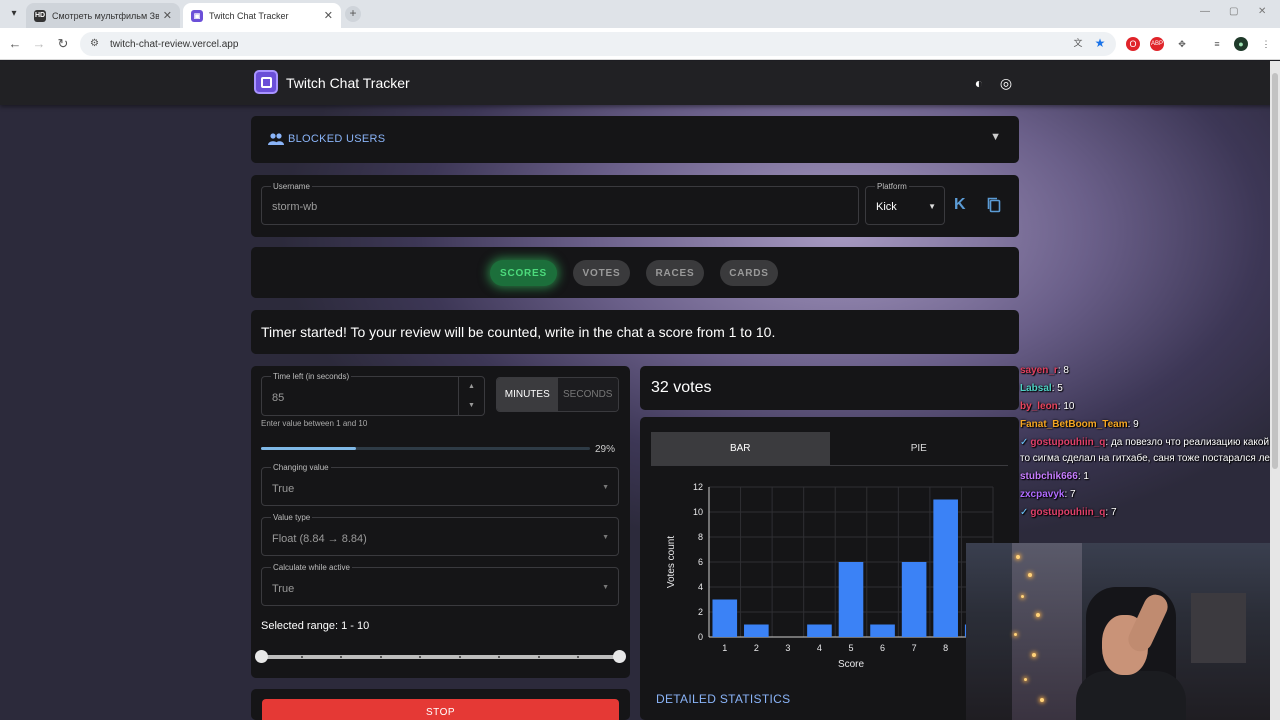 The width and height of the screenshot is (1280, 720). I want to click on browser-menu-icon: ⋮, so click(1266, 44).